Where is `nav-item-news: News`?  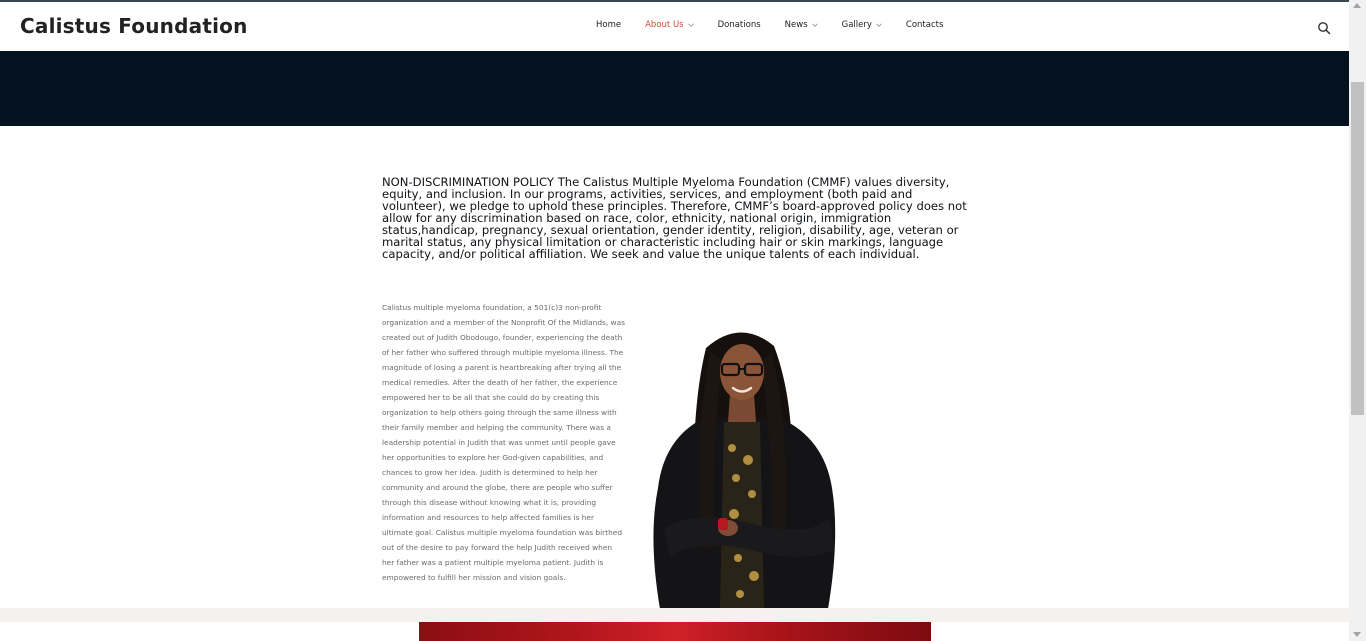
nav-item-news: News is located at coordinates (801, 25).